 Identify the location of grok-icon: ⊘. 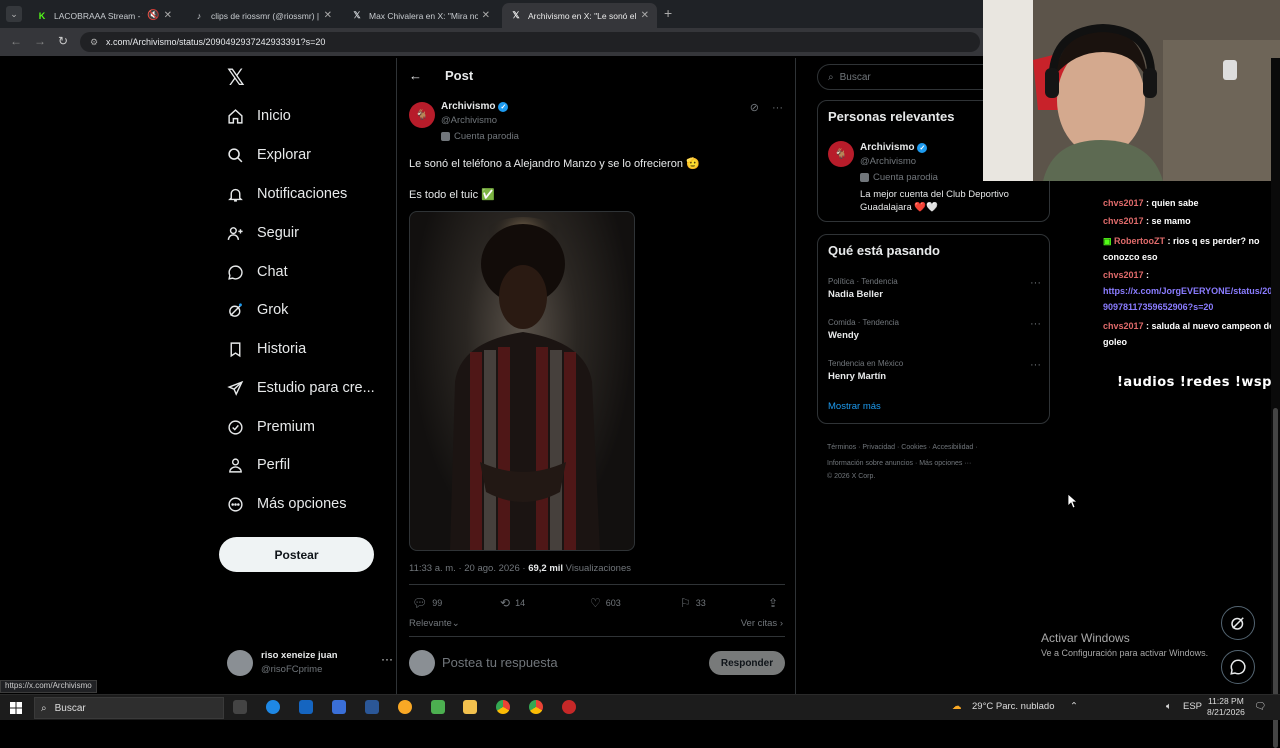
(754, 108).